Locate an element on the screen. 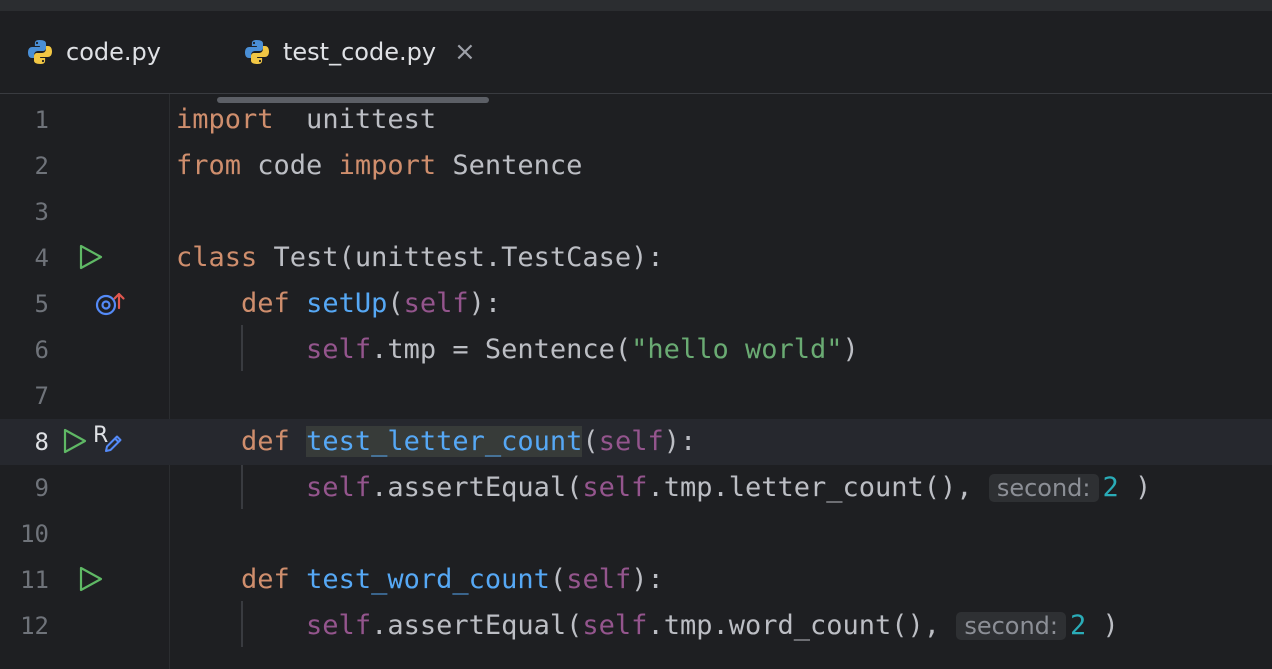 This screenshot has height=669, width=1272. code-line-5: 5 def setUp(self): is located at coordinates (636, 304).